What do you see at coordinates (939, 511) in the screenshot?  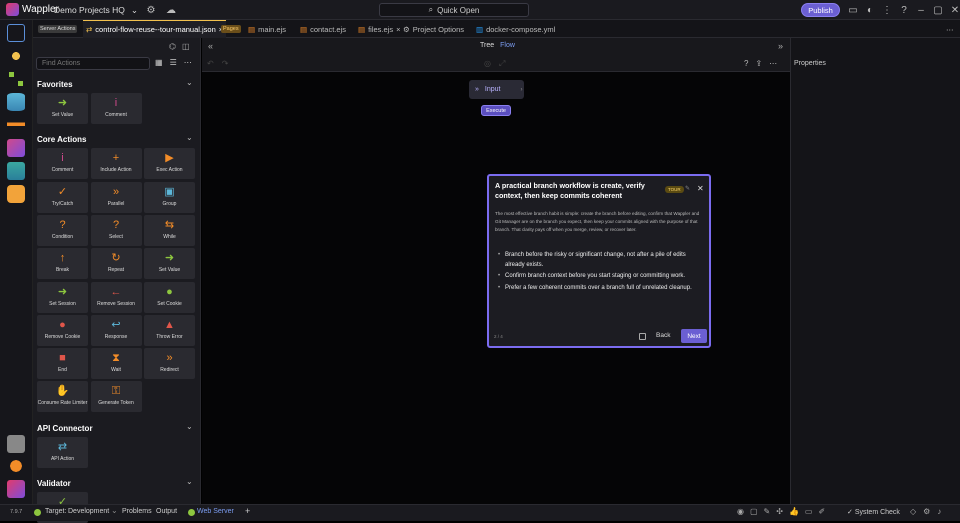 I see `bell-icon: ♪` at bounding box center [939, 511].